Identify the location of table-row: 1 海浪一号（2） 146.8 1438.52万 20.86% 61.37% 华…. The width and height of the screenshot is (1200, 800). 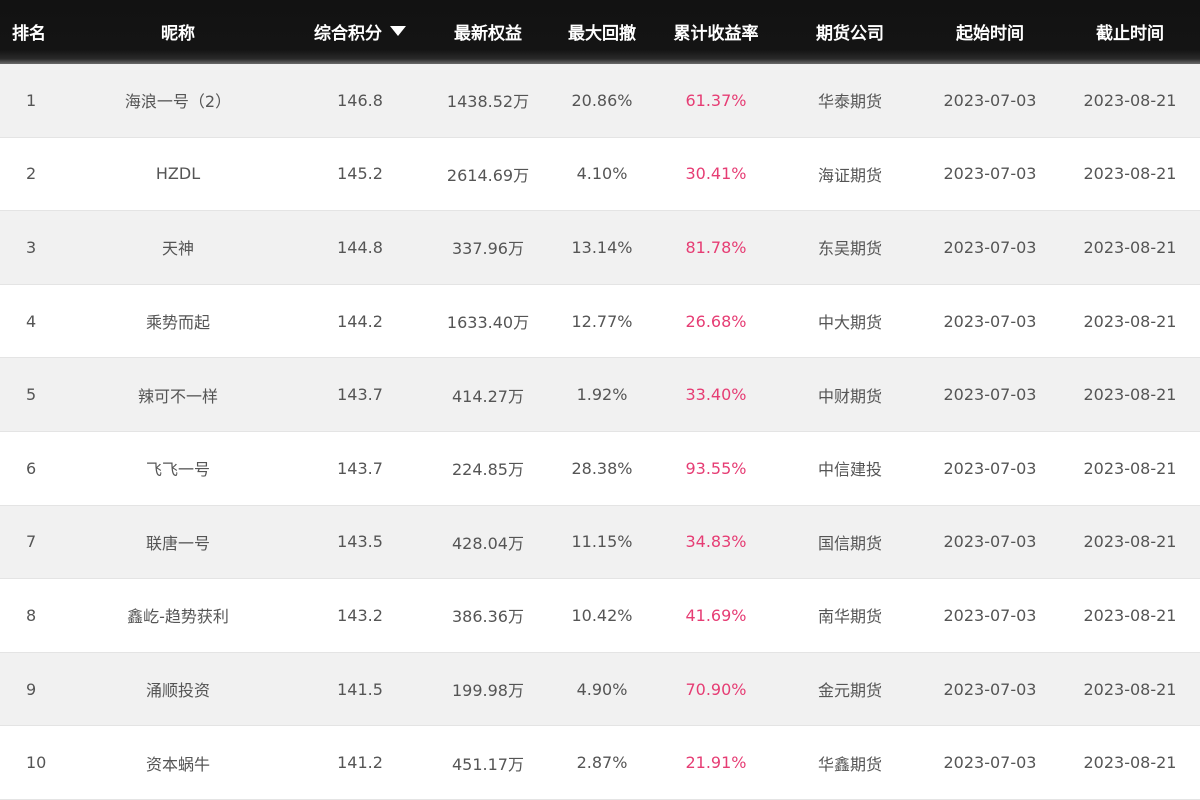
(600, 101).